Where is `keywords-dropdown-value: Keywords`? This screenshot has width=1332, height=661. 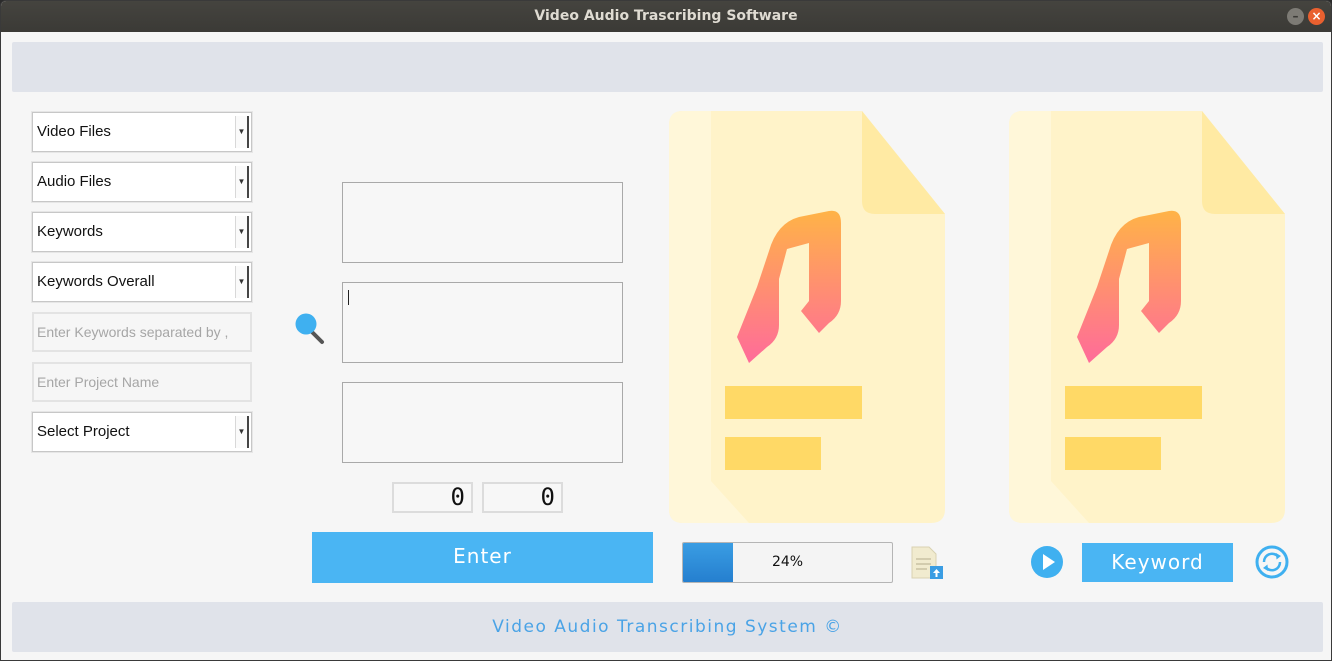 keywords-dropdown-value: Keywords is located at coordinates (70, 231).